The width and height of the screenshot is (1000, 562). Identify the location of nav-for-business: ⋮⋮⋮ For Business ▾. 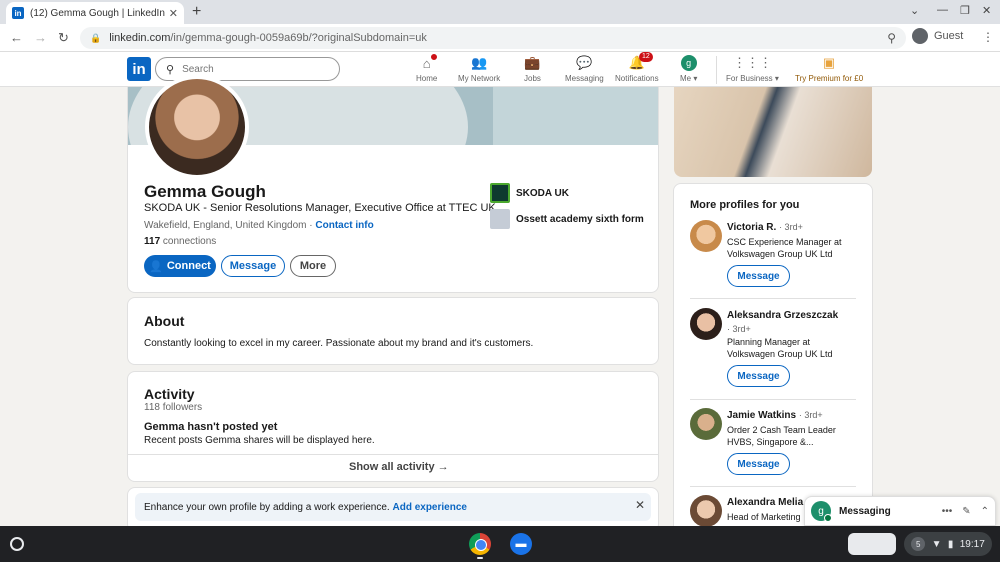
(752, 69).